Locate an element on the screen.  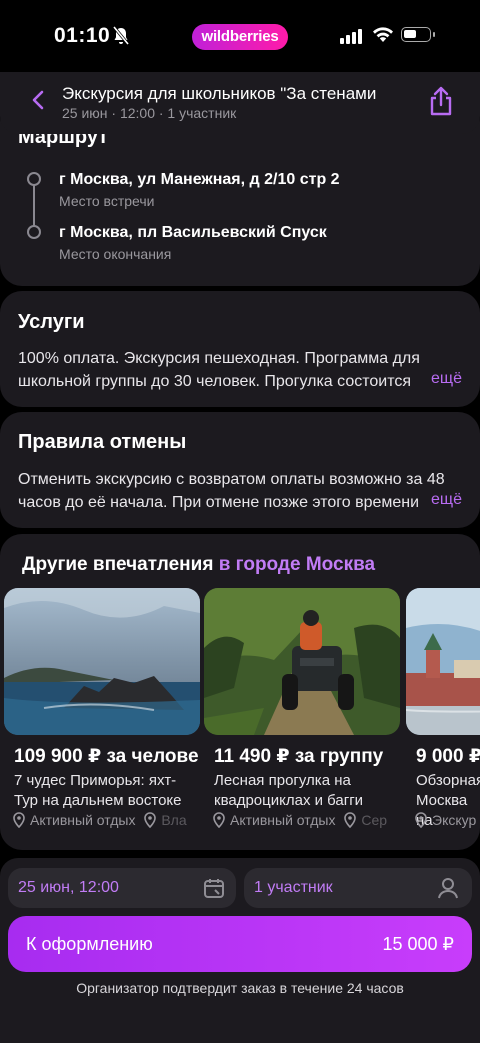
route-start-dot is located at coordinates (34, 179).